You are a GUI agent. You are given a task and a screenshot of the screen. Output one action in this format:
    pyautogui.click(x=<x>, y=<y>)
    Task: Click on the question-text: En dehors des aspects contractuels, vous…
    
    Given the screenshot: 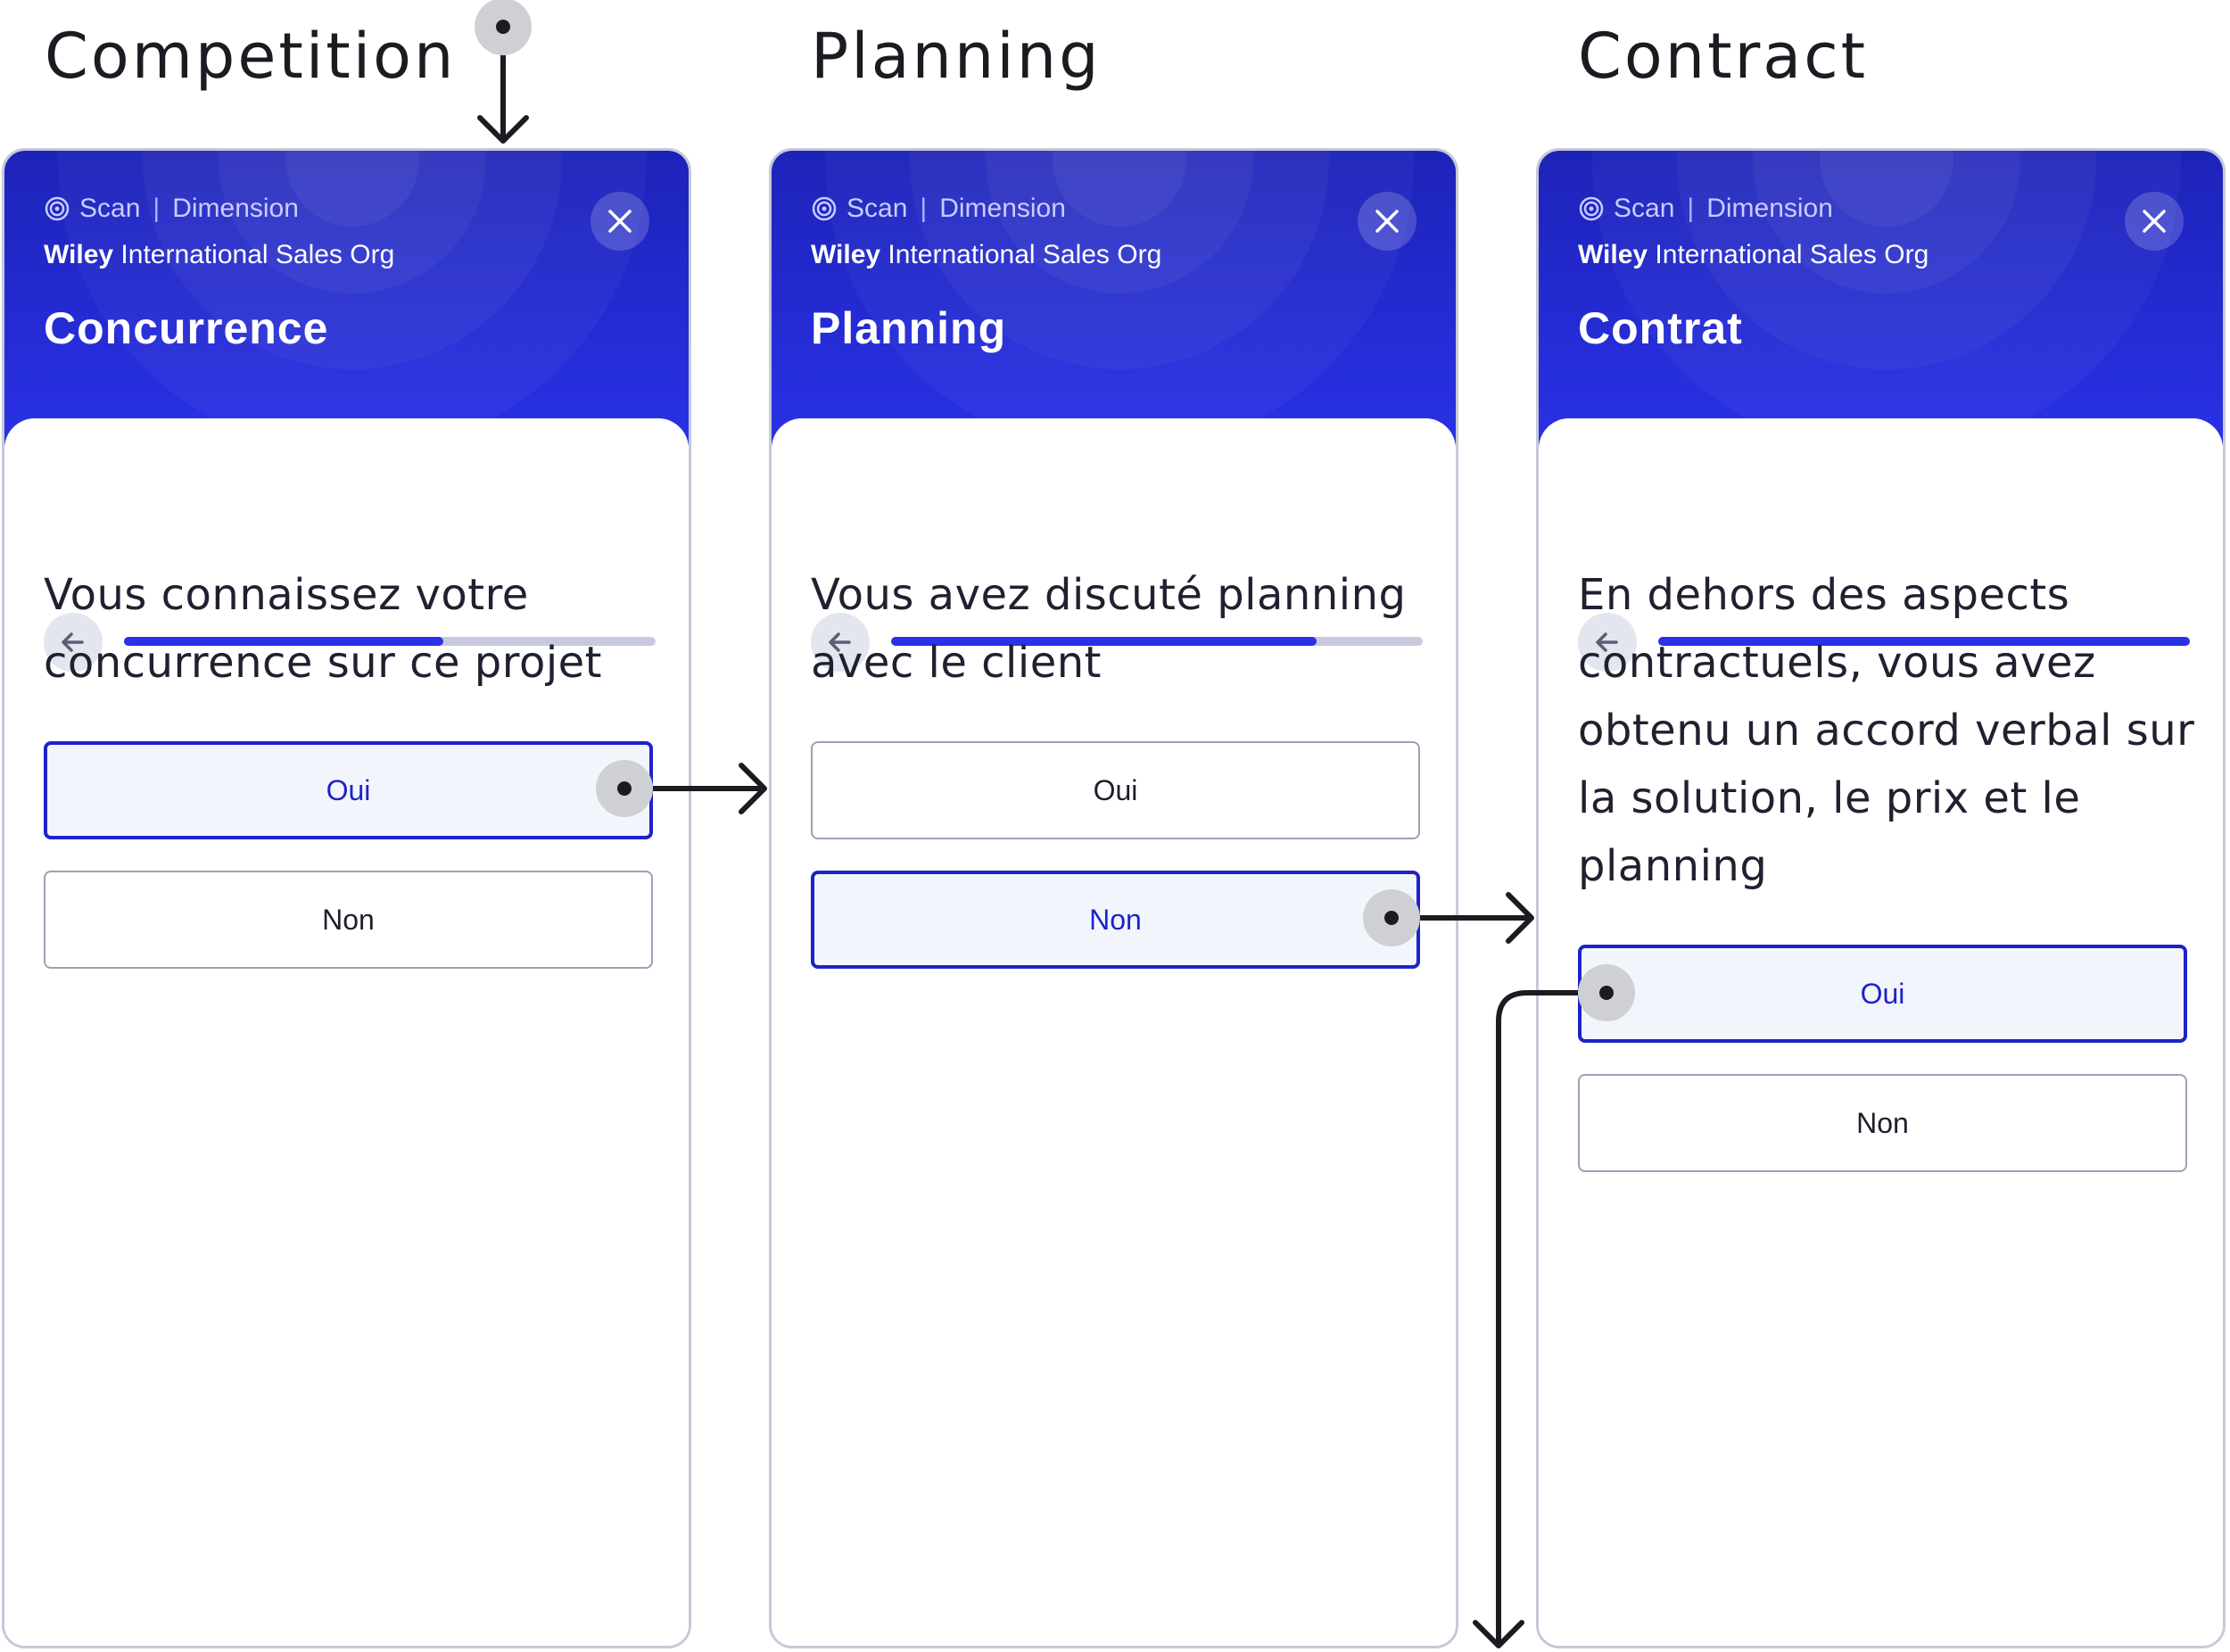 What is the action you would take?
    pyautogui.click(x=1886, y=730)
    